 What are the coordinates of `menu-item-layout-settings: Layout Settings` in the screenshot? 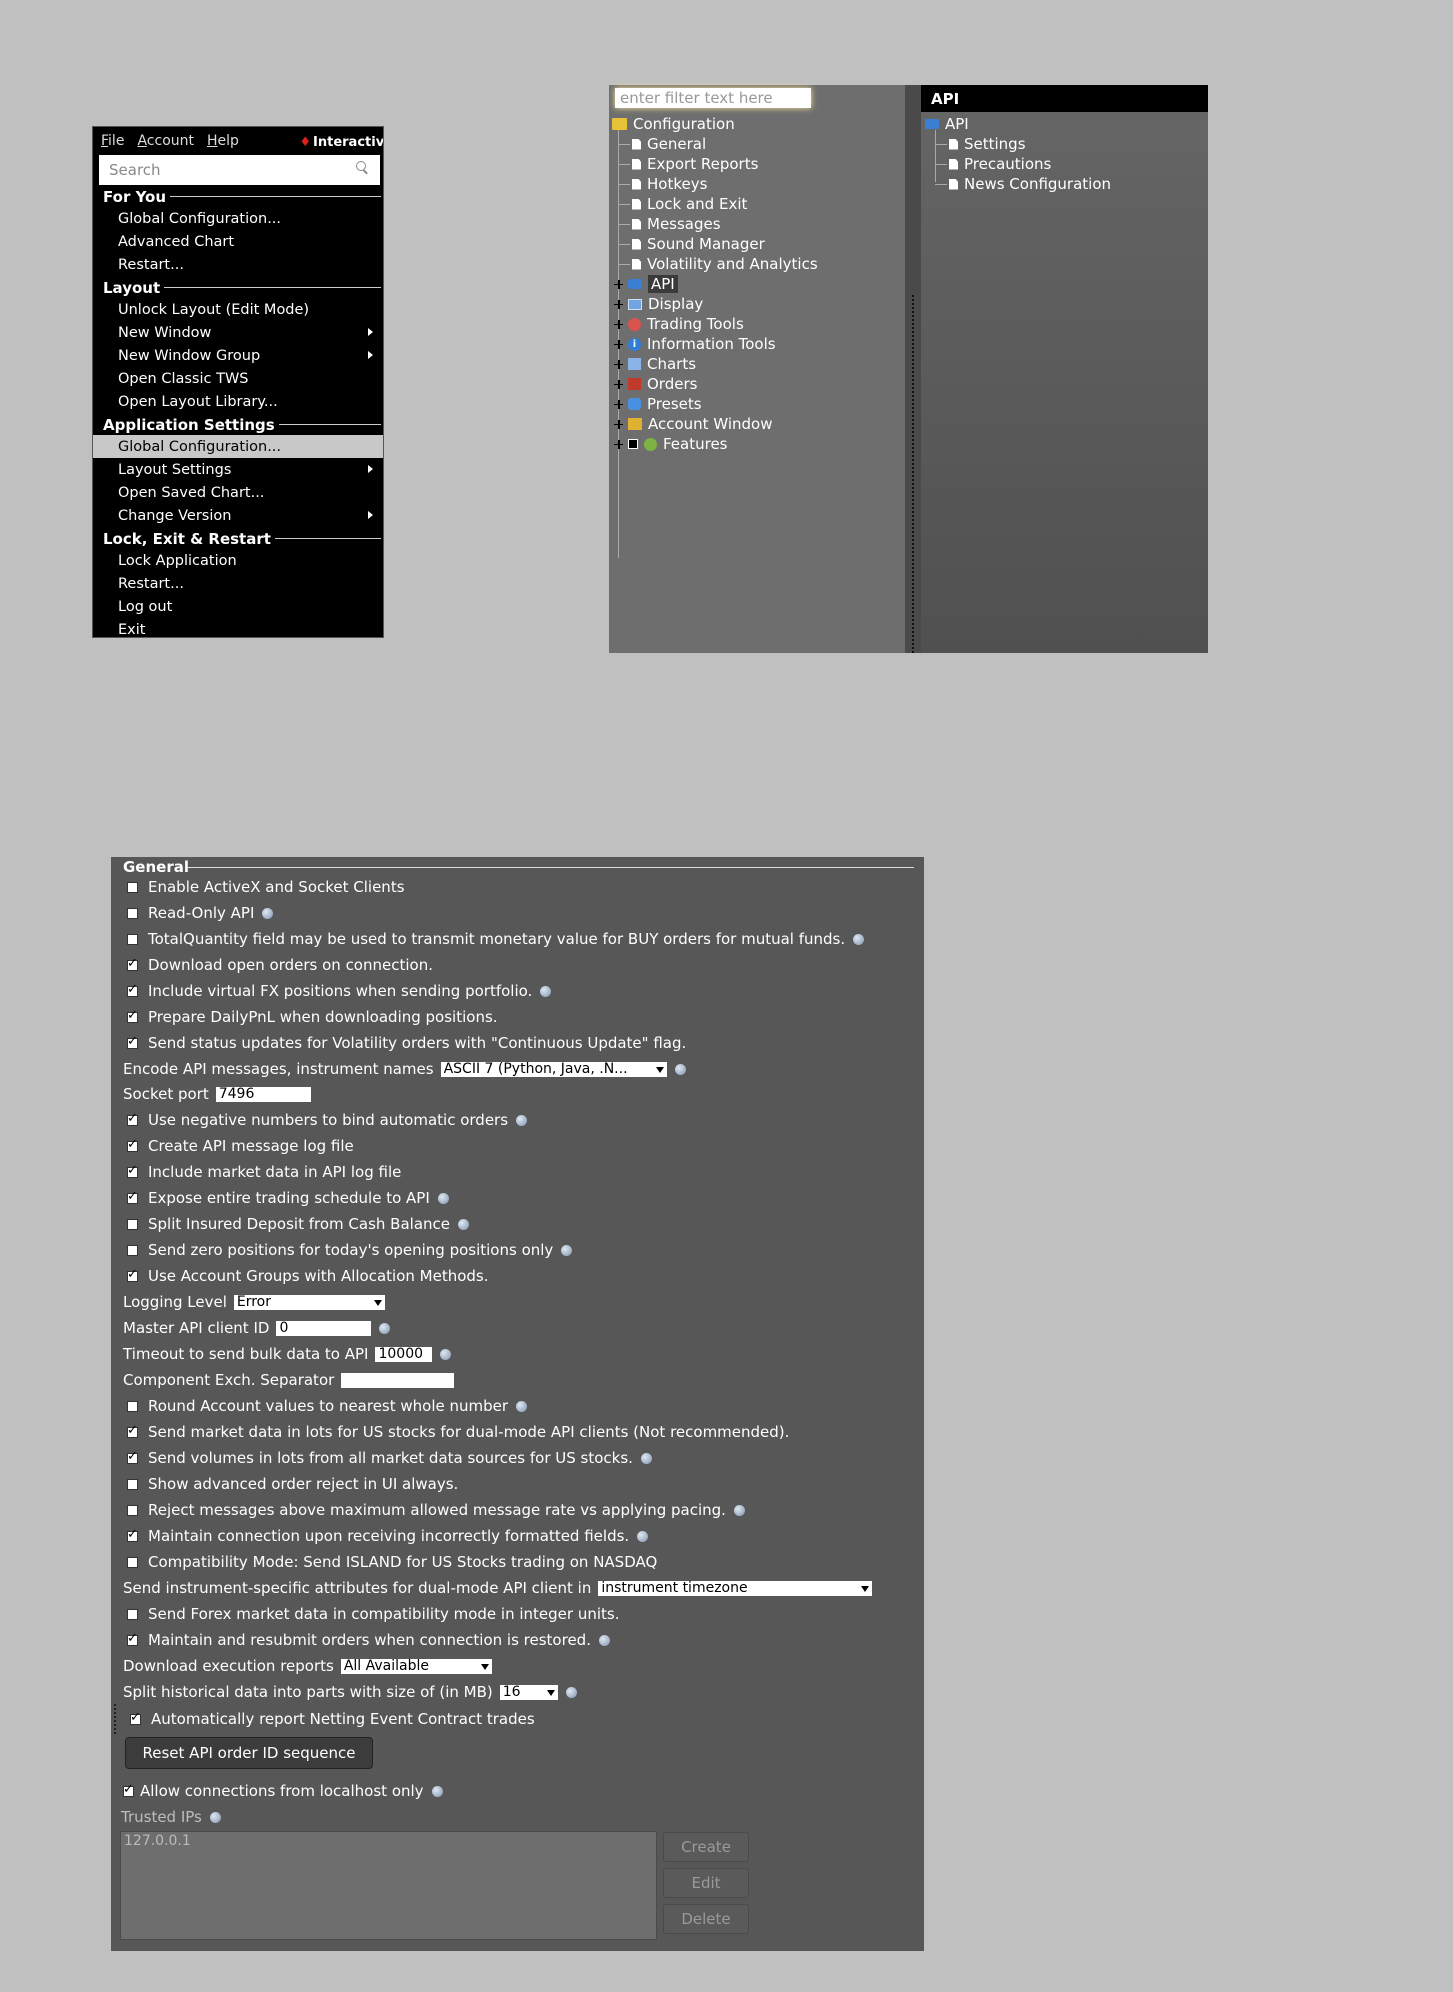 It's located at (238, 469).